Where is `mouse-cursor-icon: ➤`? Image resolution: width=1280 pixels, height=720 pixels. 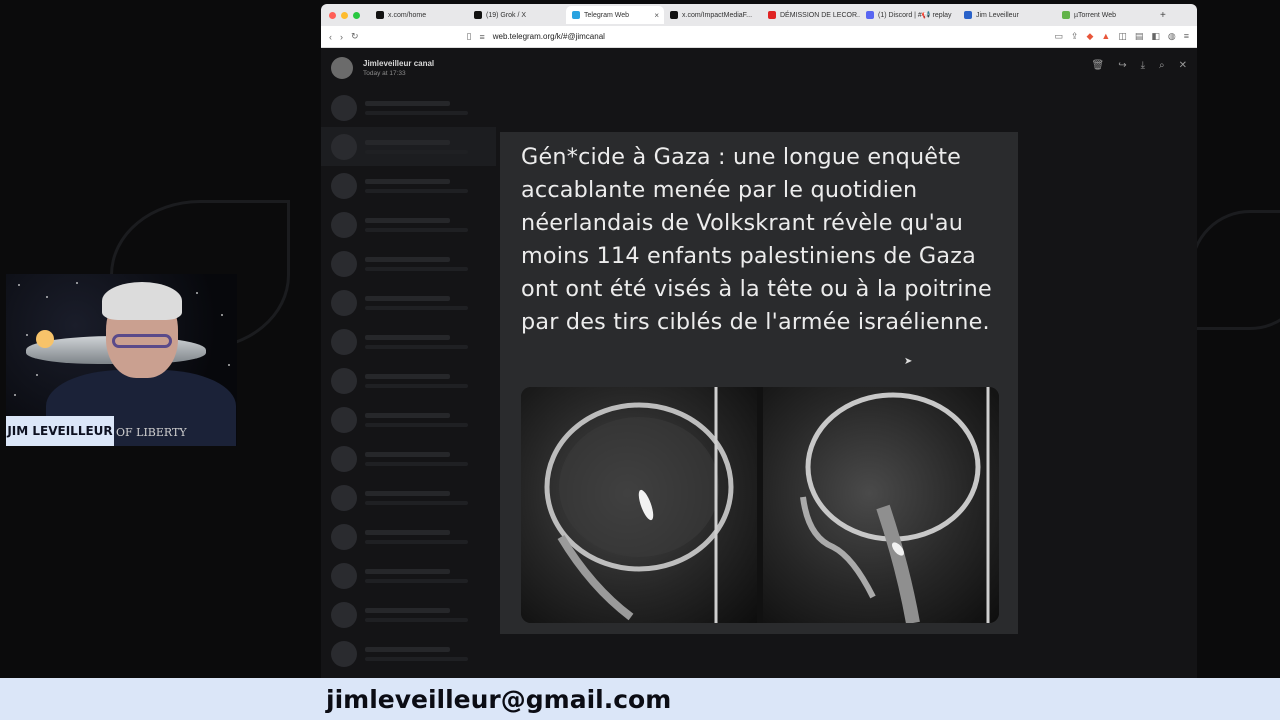
mouse-cursor-icon: ➤ is located at coordinates (908, 361).